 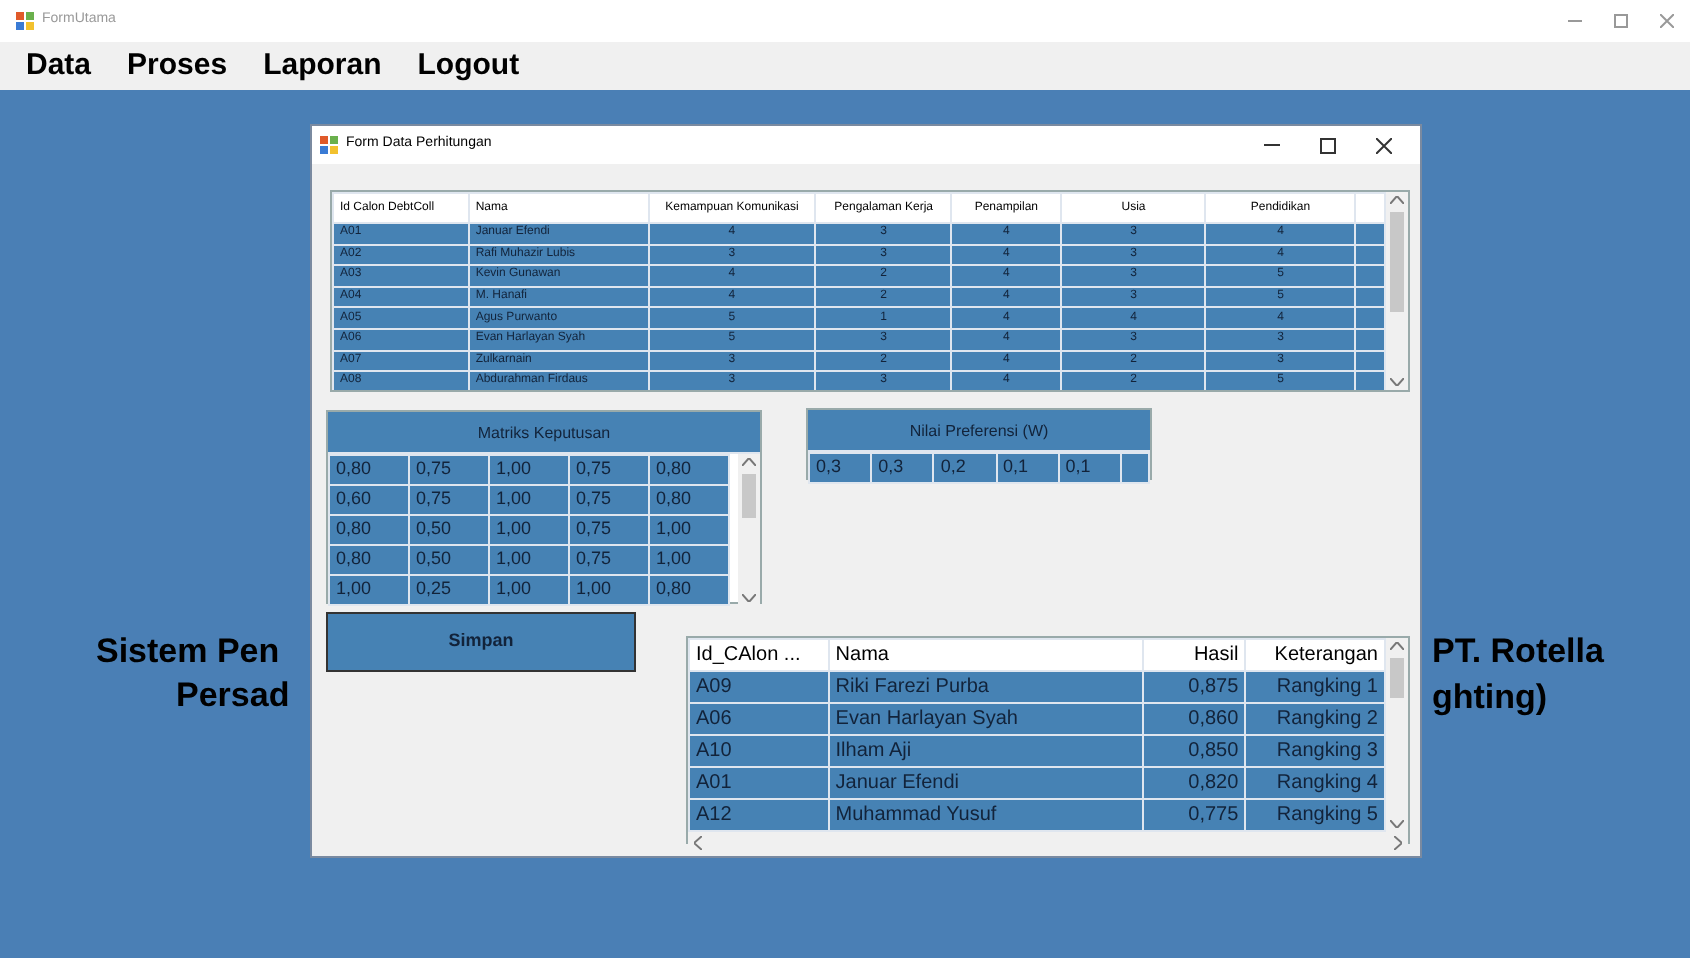 What do you see at coordinates (985, 719) in the screenshot?
I see `table-cell: Evan Harlayan Syah` at bounding box center [985, 719].